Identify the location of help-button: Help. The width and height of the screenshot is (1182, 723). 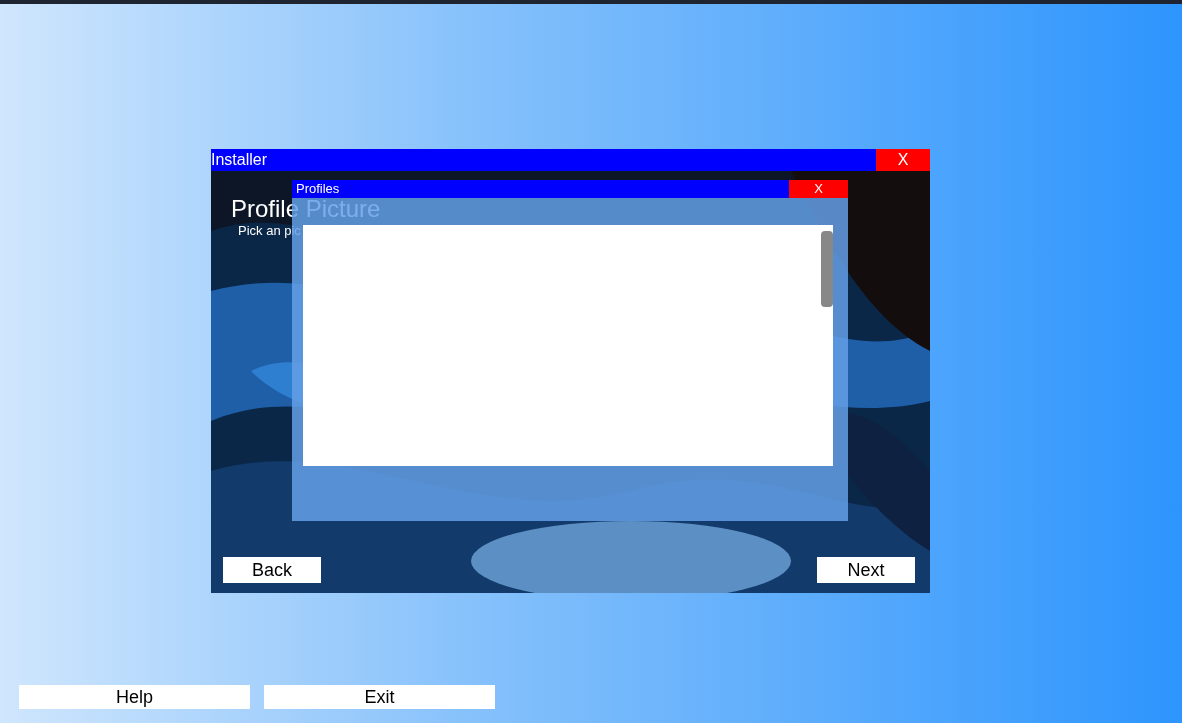
(134, 697).